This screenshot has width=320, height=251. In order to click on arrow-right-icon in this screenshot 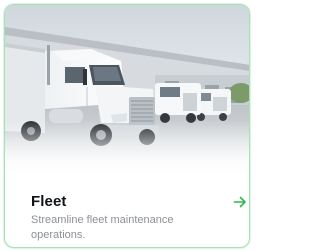, I will do `click(240, 202)`.